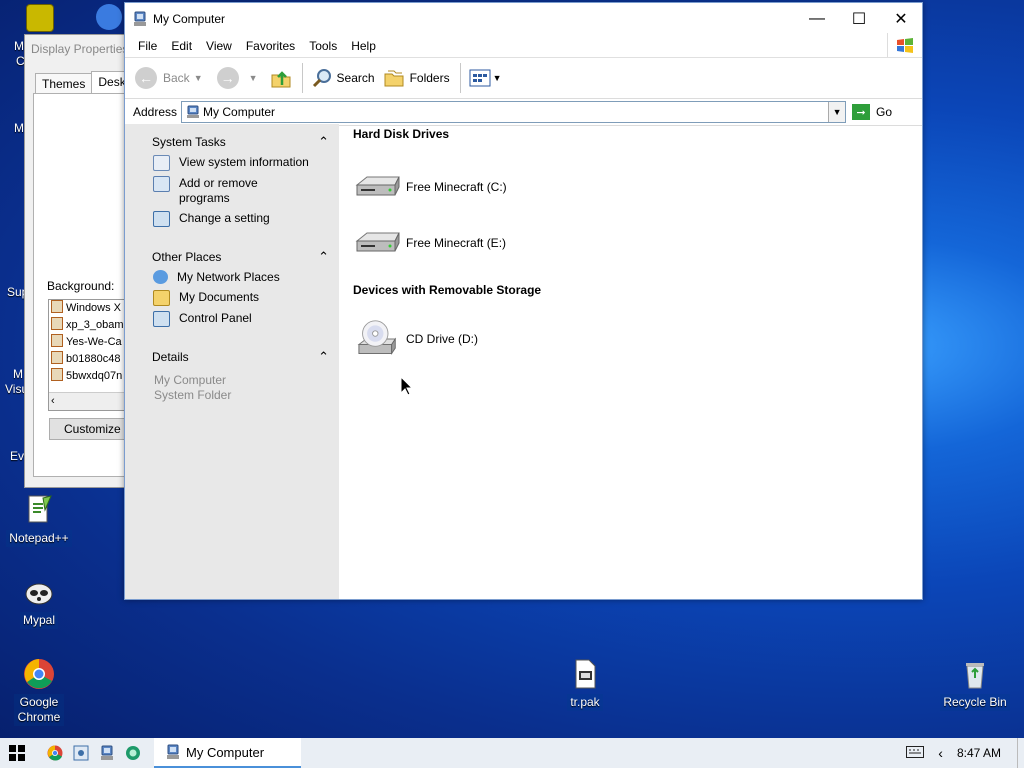 The height and width of the screenshot is (768, 1024). What do you see at coordinates (859, 19) in the screenshot?
I see `maximize-button: ☐` at bounding box center [859, 19].